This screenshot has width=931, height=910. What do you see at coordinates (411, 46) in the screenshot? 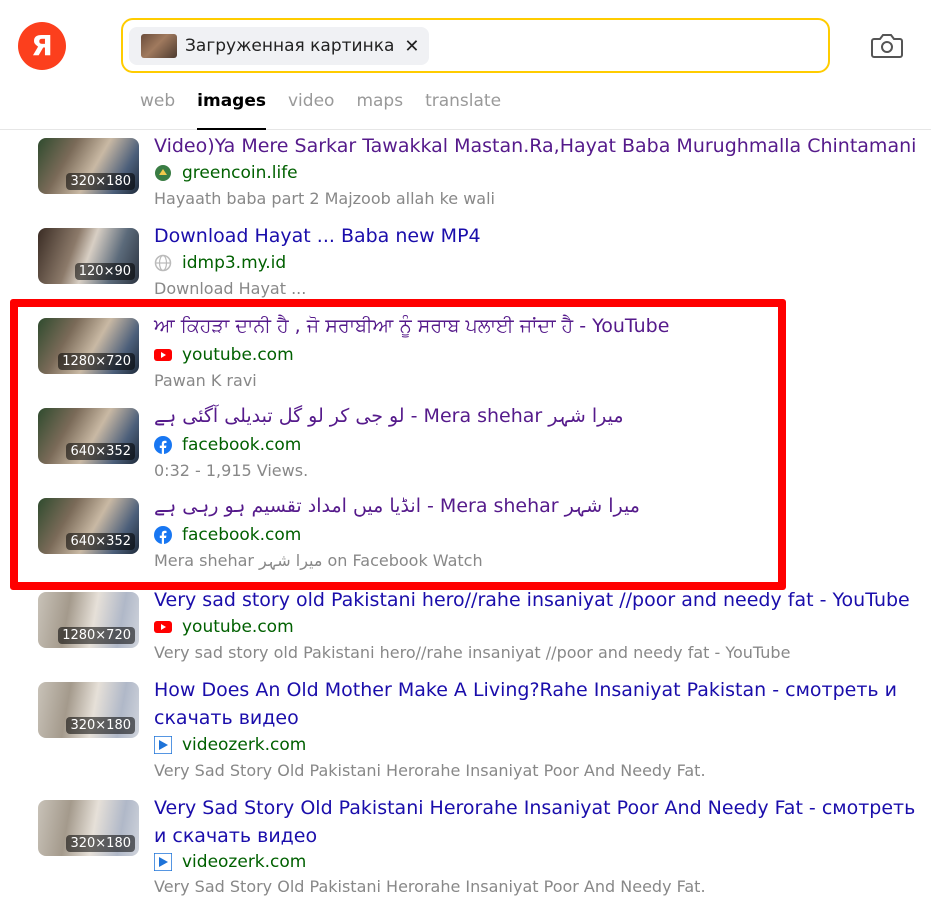
I see `close-icon: ✕` at bounding box center [411, 46].